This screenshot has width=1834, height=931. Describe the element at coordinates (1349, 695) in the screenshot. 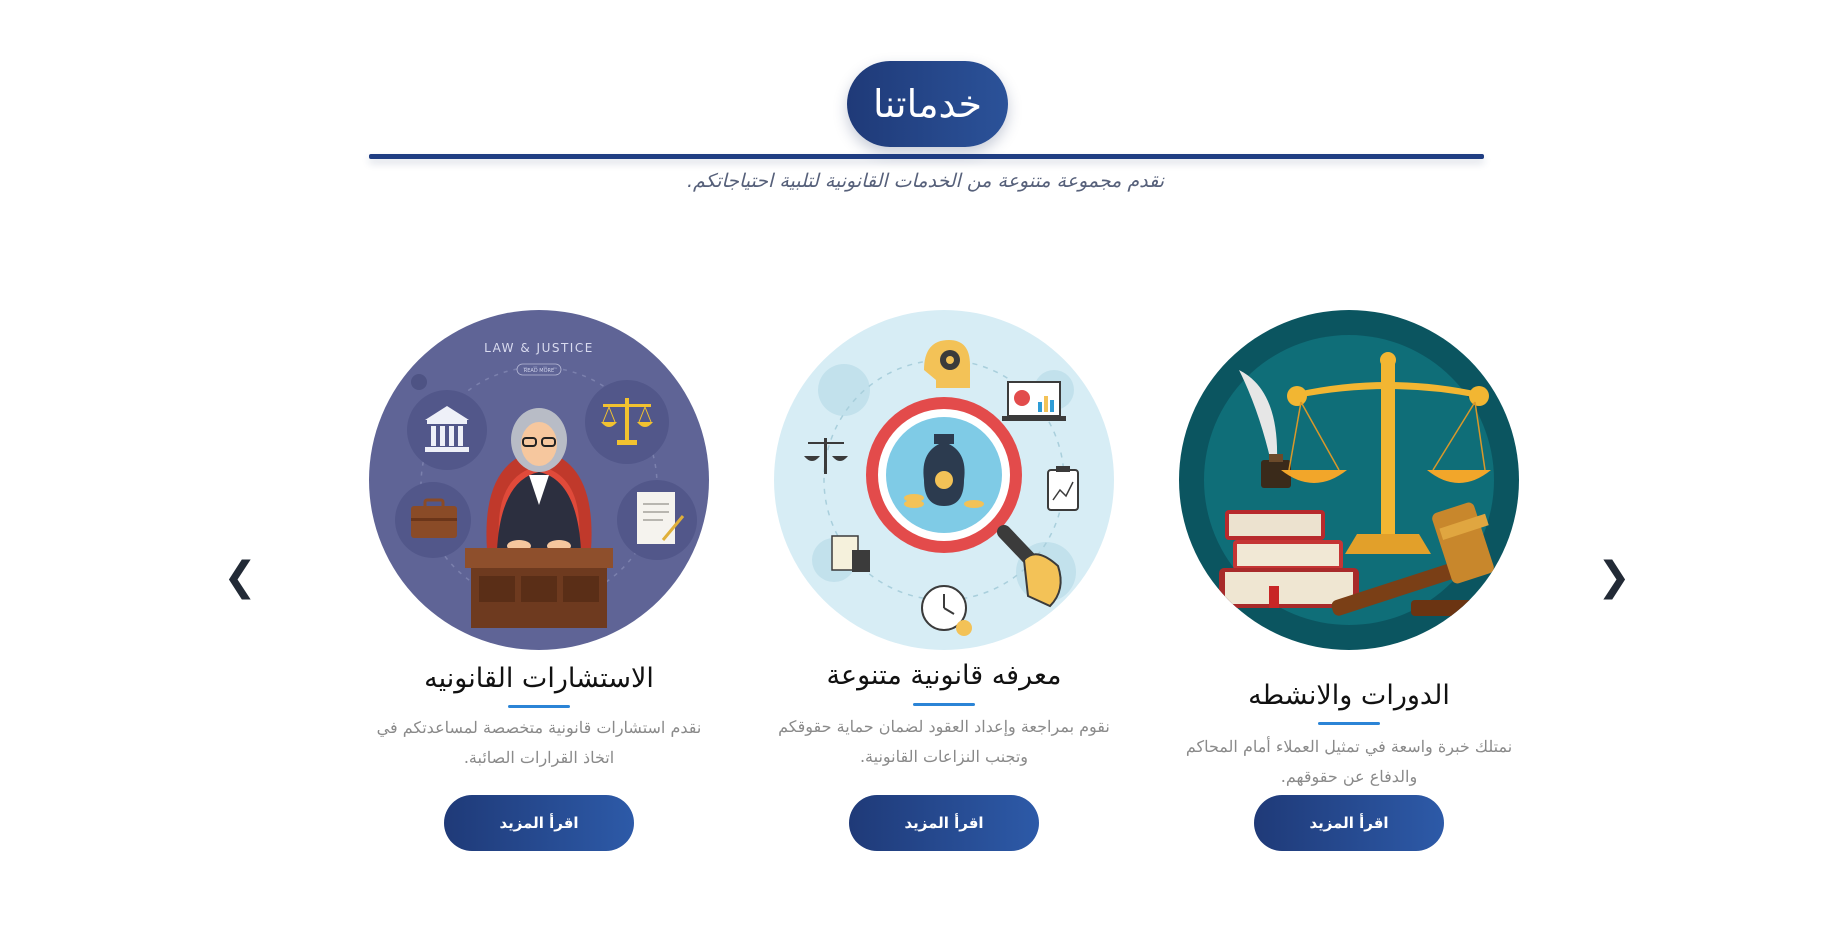

I see `service-card-title: الدورات والانشطه` at that location.